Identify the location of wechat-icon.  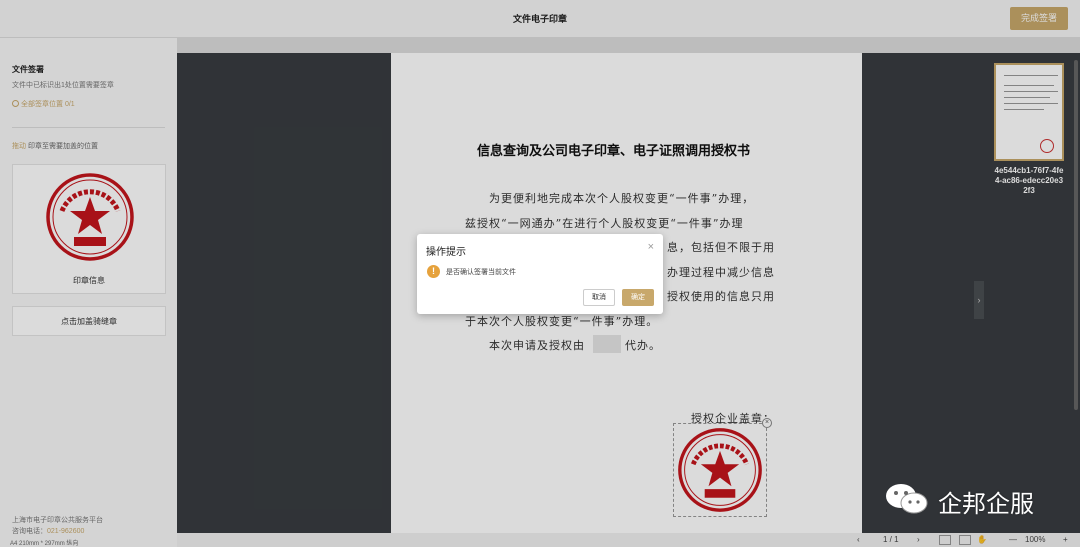
(907, 499).